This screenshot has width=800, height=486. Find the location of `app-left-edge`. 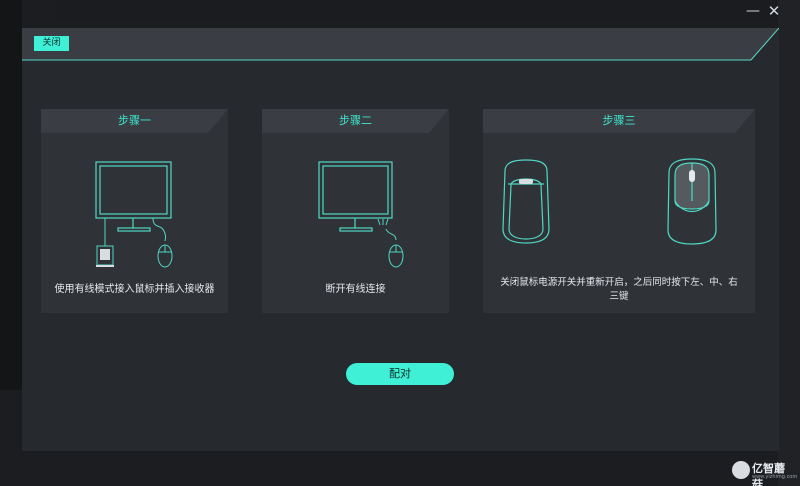

app-left-edge is located at coordinates (11, 195).